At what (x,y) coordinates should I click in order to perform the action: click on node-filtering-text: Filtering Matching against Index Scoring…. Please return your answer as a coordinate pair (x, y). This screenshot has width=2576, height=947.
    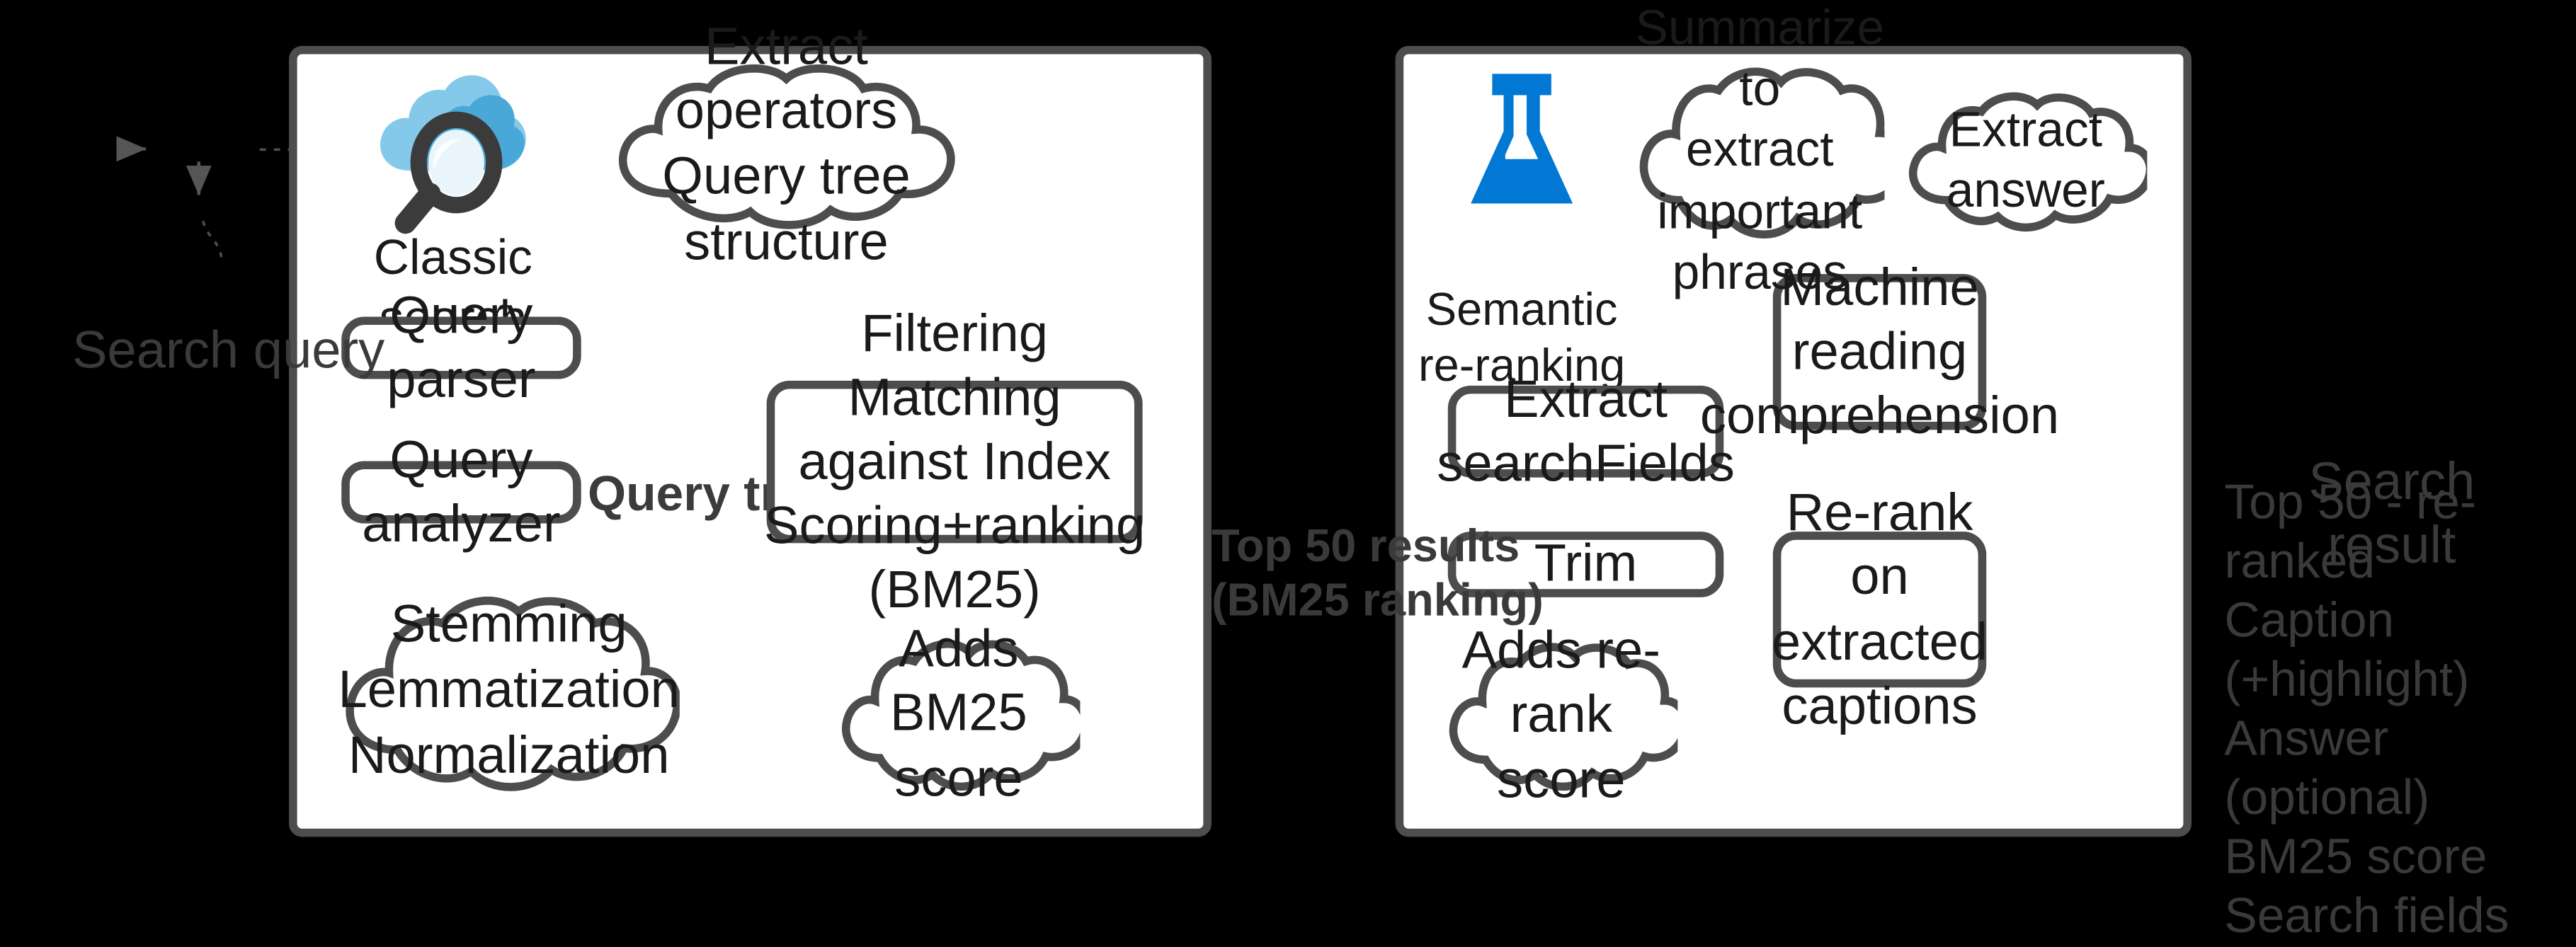
    Looking at the image, I should click on (955, 461).